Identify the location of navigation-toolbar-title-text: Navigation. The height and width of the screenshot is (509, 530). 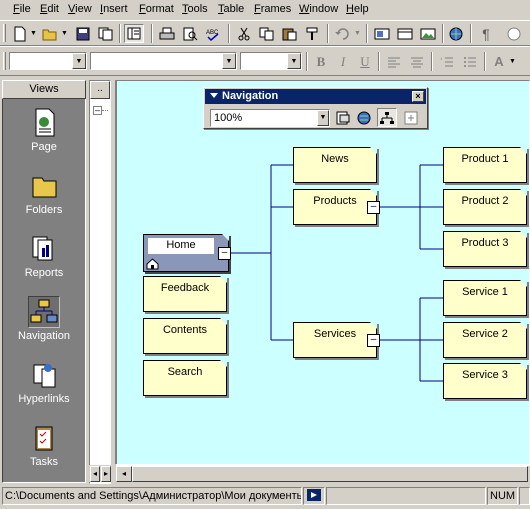
(250, 96).